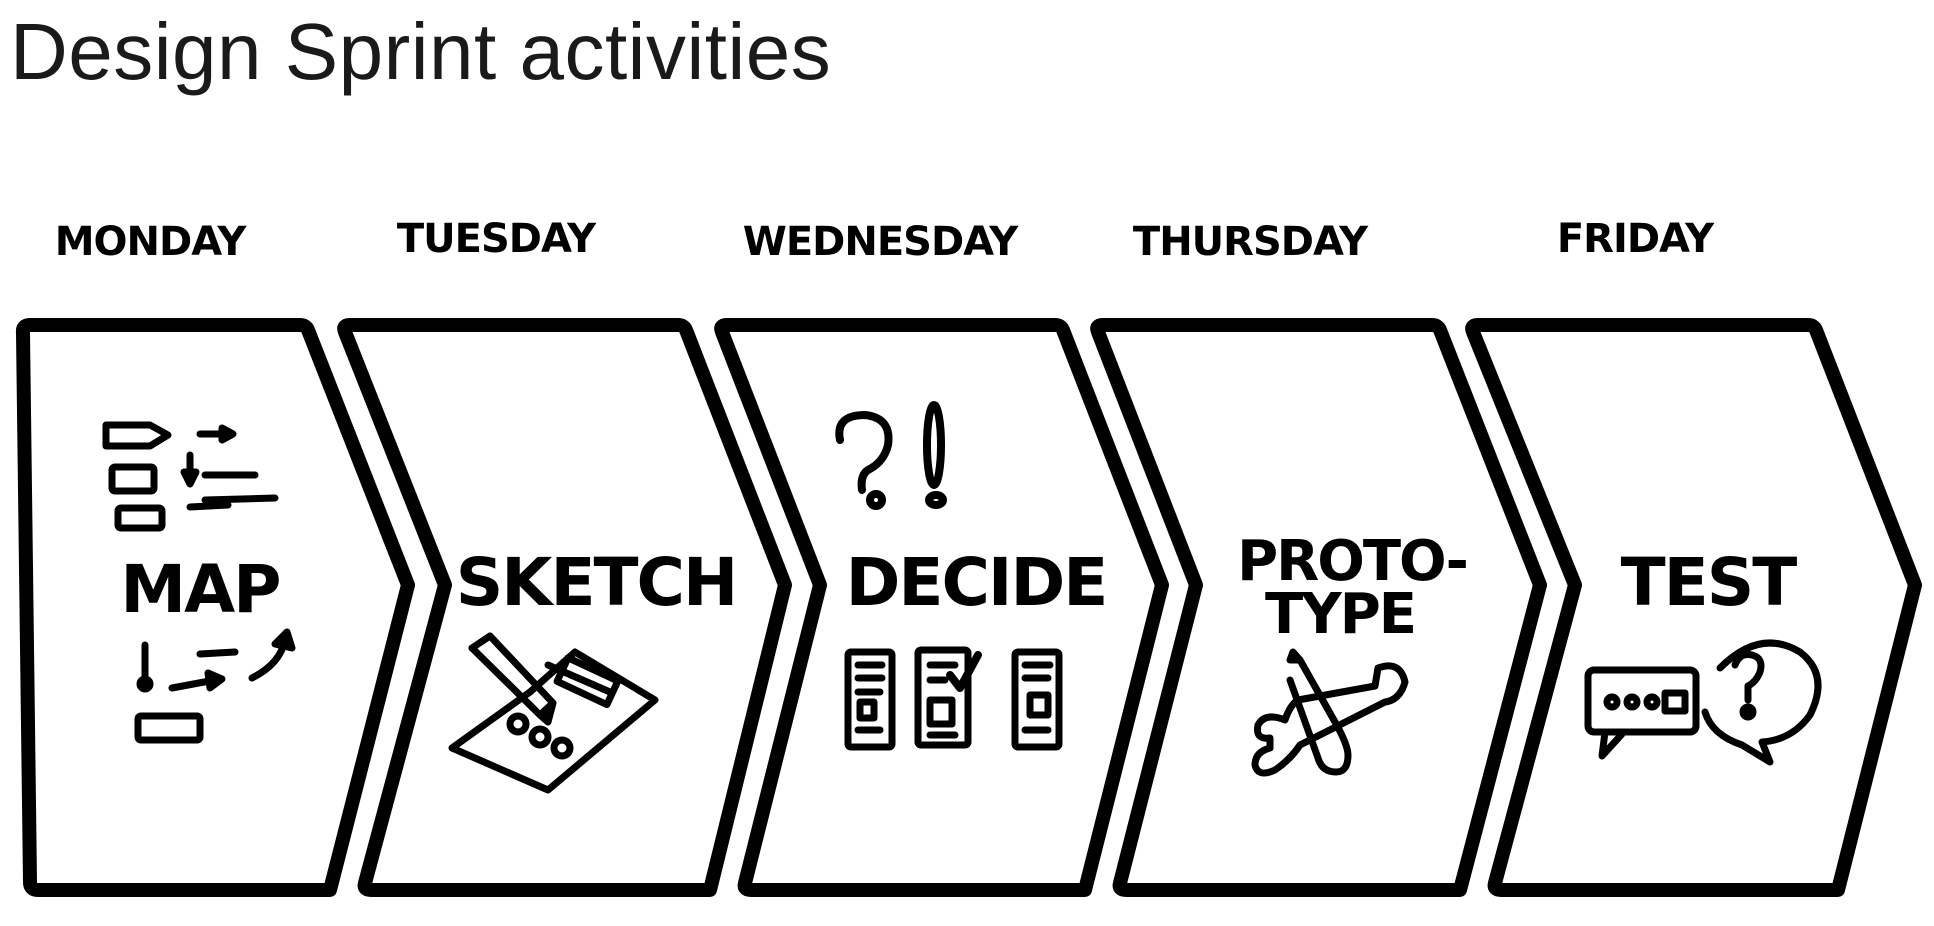 The height and width of the screenshot is (926, 1934). What do you see at coordinates (891, 455) in the screenshot?
I see `question-exclamation-icon` at bounding box center [891, 455].